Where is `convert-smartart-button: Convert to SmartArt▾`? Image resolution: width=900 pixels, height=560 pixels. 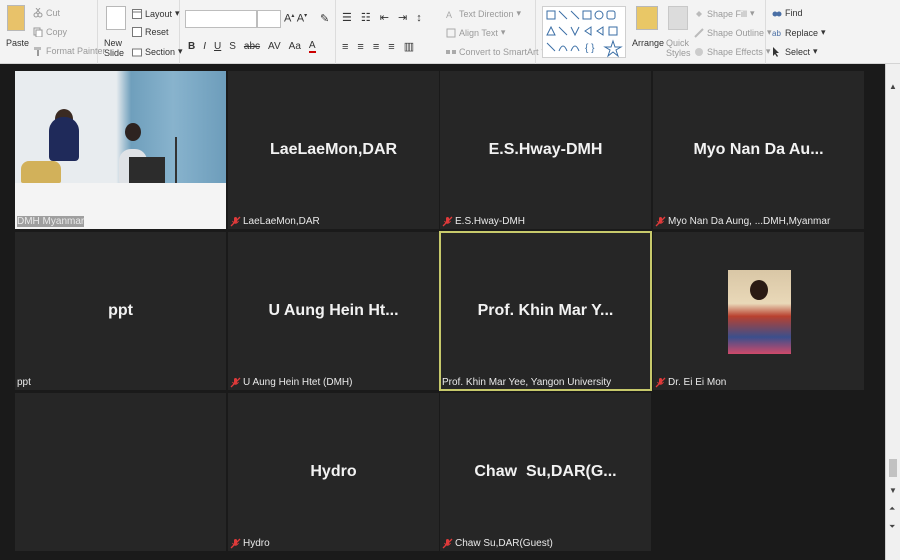 convert-smartart-button: Convert to SmartArt▾ is located at coordinates (496, 51).